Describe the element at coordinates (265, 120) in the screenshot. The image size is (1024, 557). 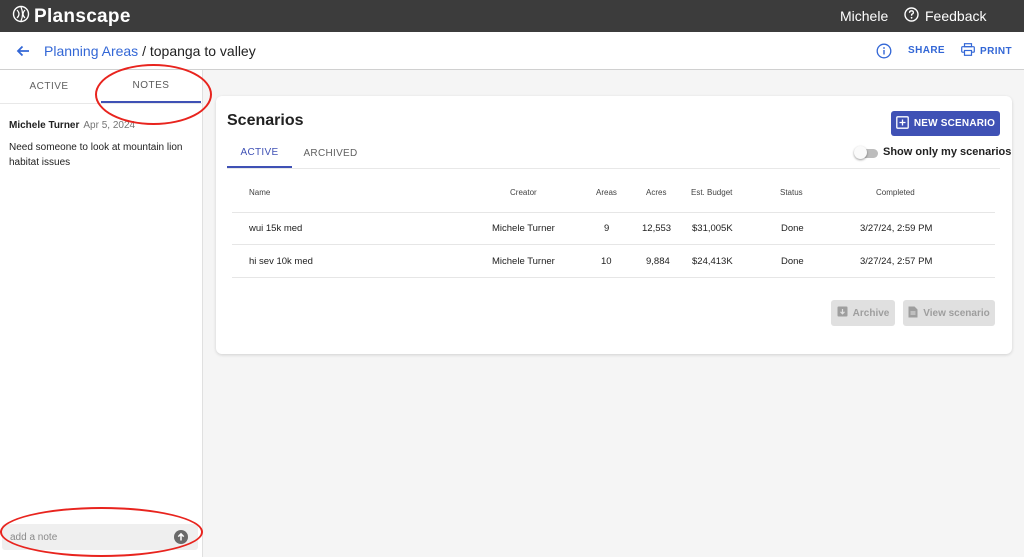
I see `scenarios-title: Scenarios` at that location.